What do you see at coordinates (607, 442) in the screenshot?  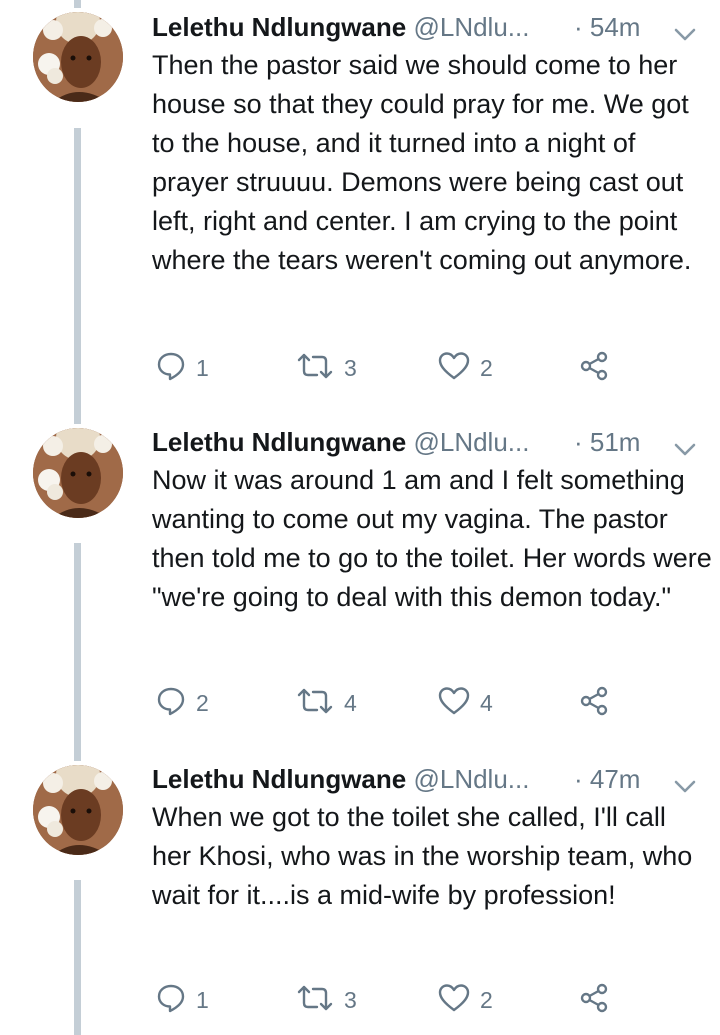 I see `timestamp: · 51m` at bounding box center [607, 442].